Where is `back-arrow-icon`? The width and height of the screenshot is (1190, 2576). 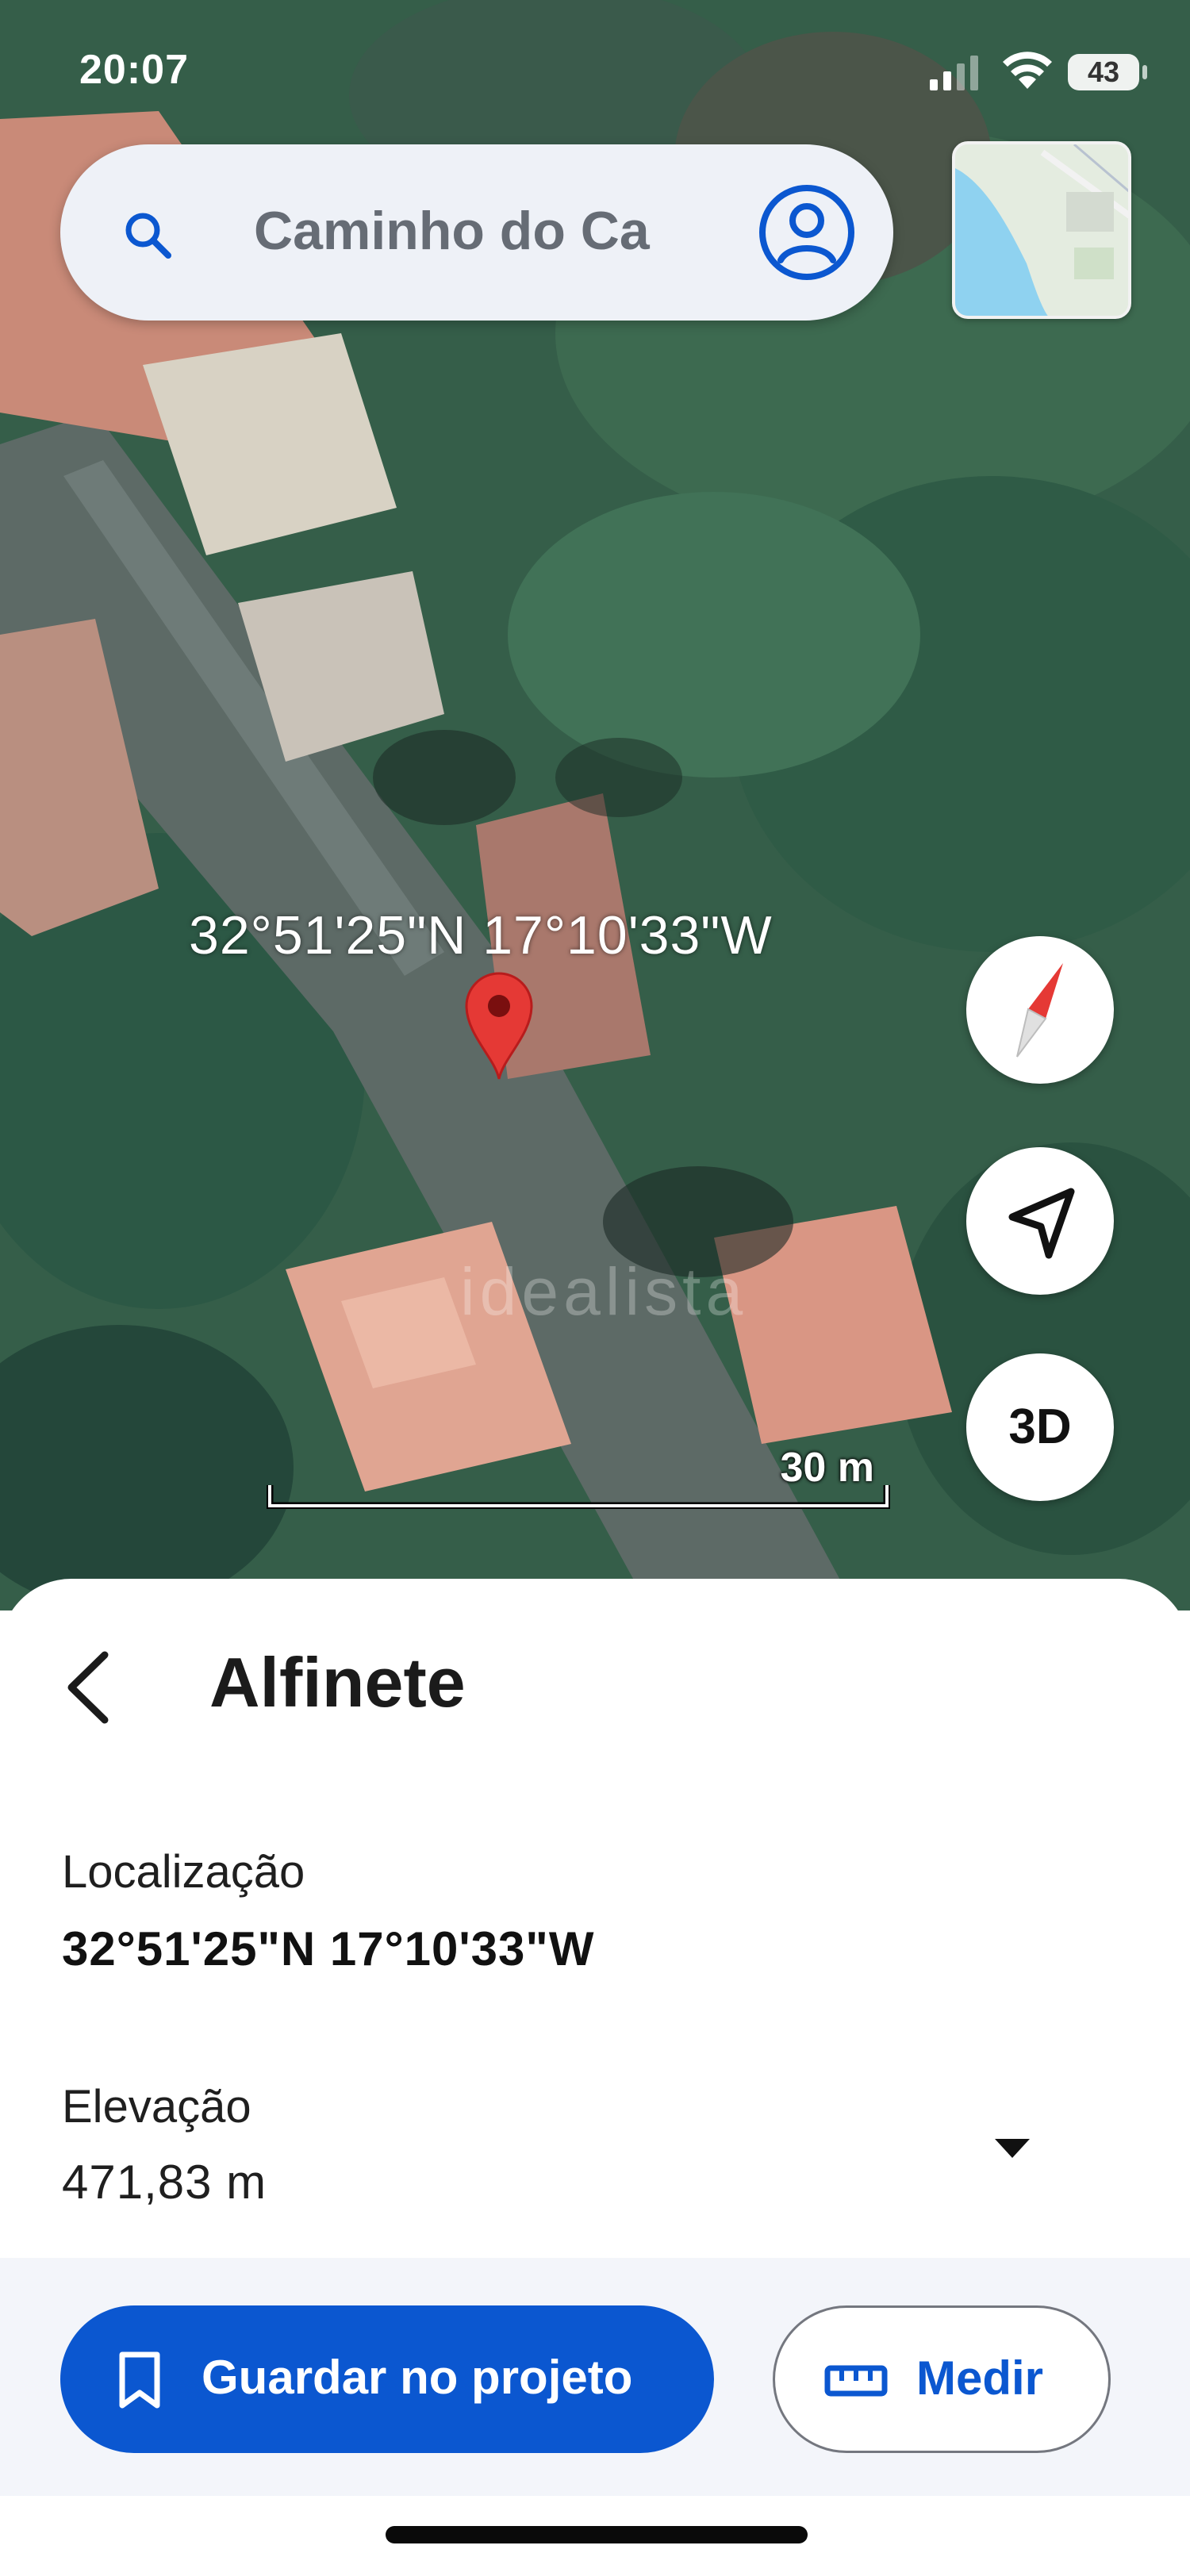 back-arrow-icon is located at coordinates (89, 1688).